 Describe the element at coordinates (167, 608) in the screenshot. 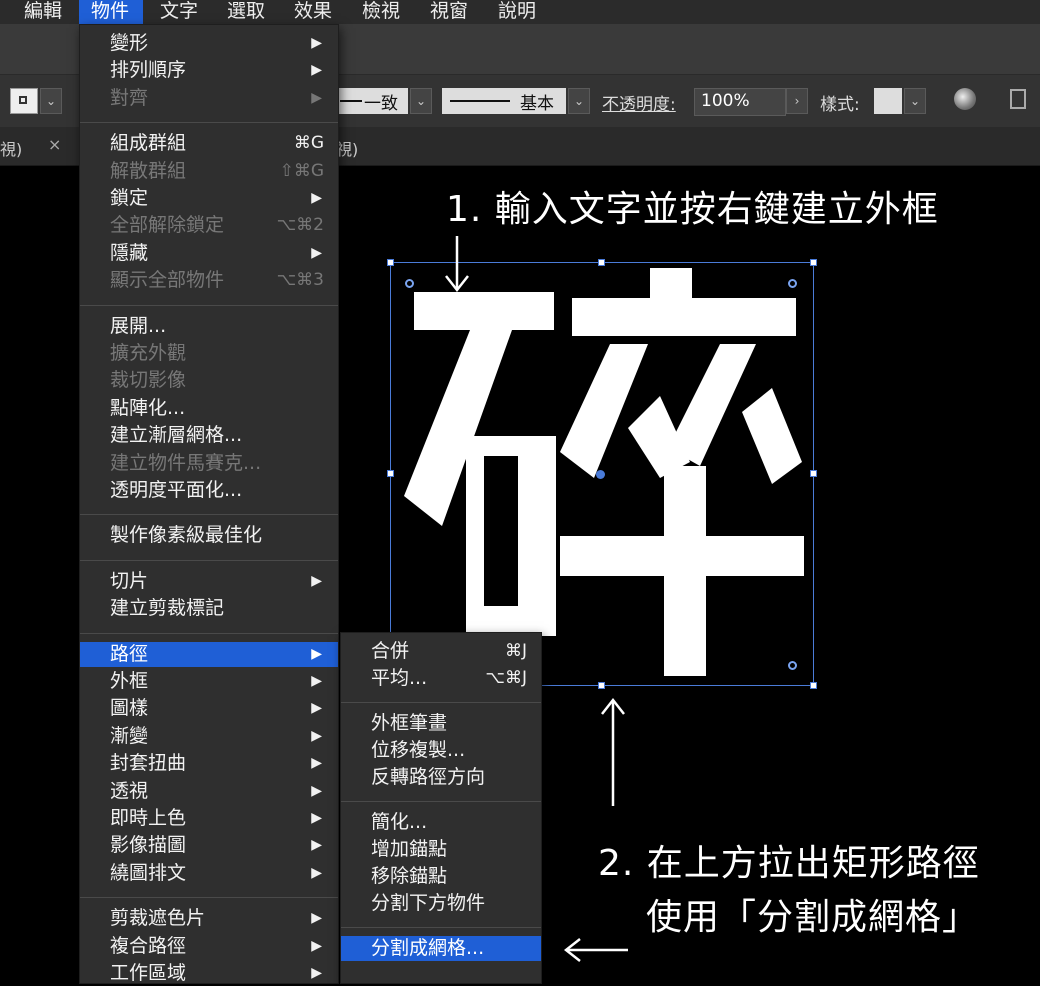

I see `menu-item-label: 建立剪裁標記` at that location.